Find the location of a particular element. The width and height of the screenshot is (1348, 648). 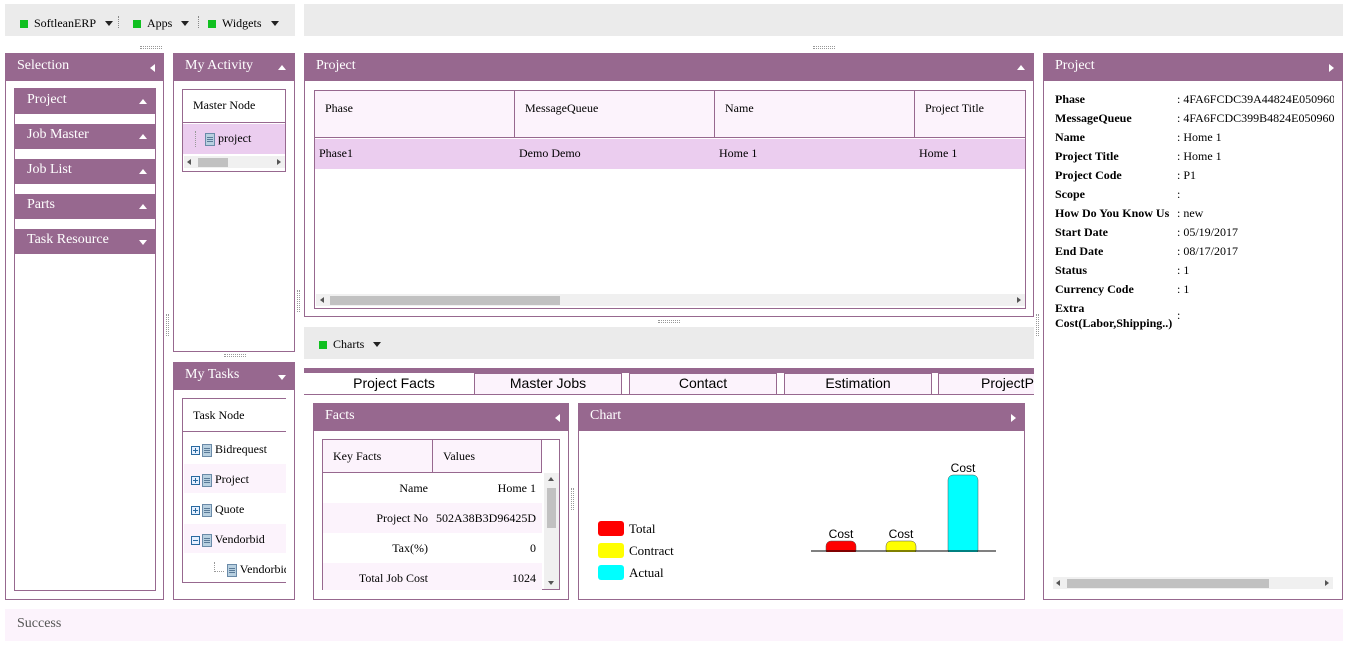

vertical-scrollbar is located at coordinates (551, 531).